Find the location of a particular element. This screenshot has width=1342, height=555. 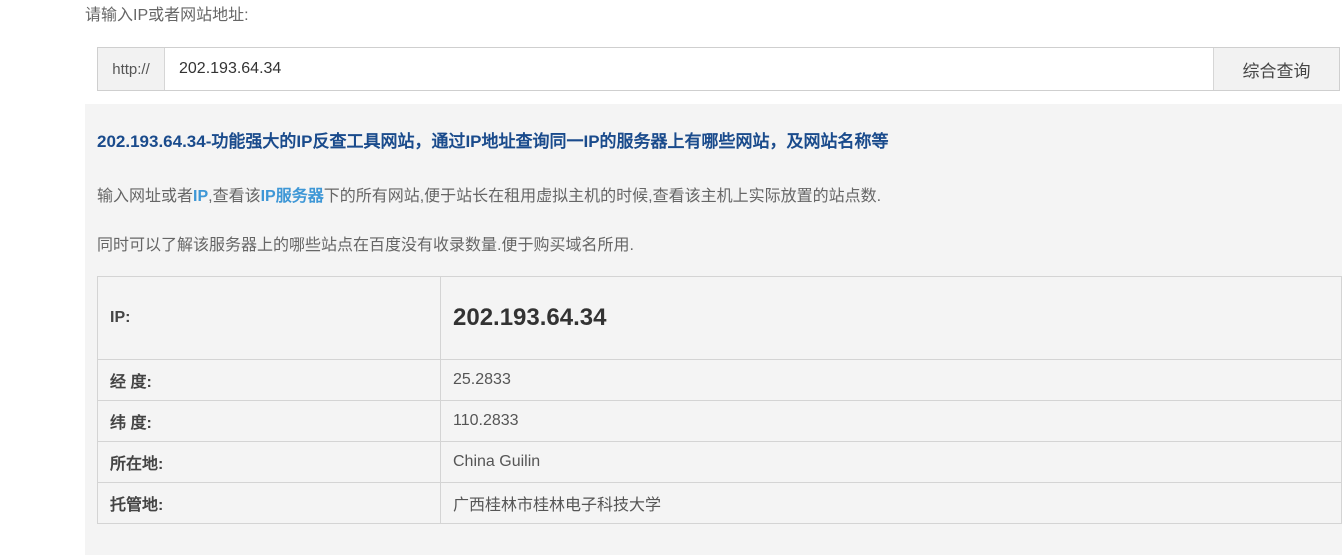

location-value: China Guilin is located at coordinates (891, 462).